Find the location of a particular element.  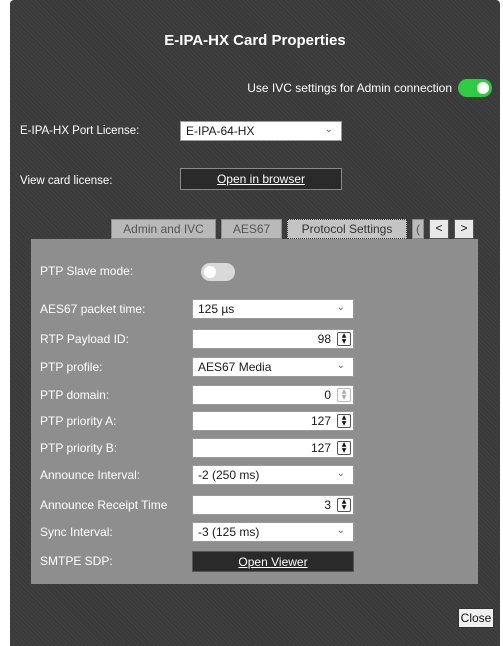

ptp-profile-label: PTP profile: is located at coordinates (71, 367).